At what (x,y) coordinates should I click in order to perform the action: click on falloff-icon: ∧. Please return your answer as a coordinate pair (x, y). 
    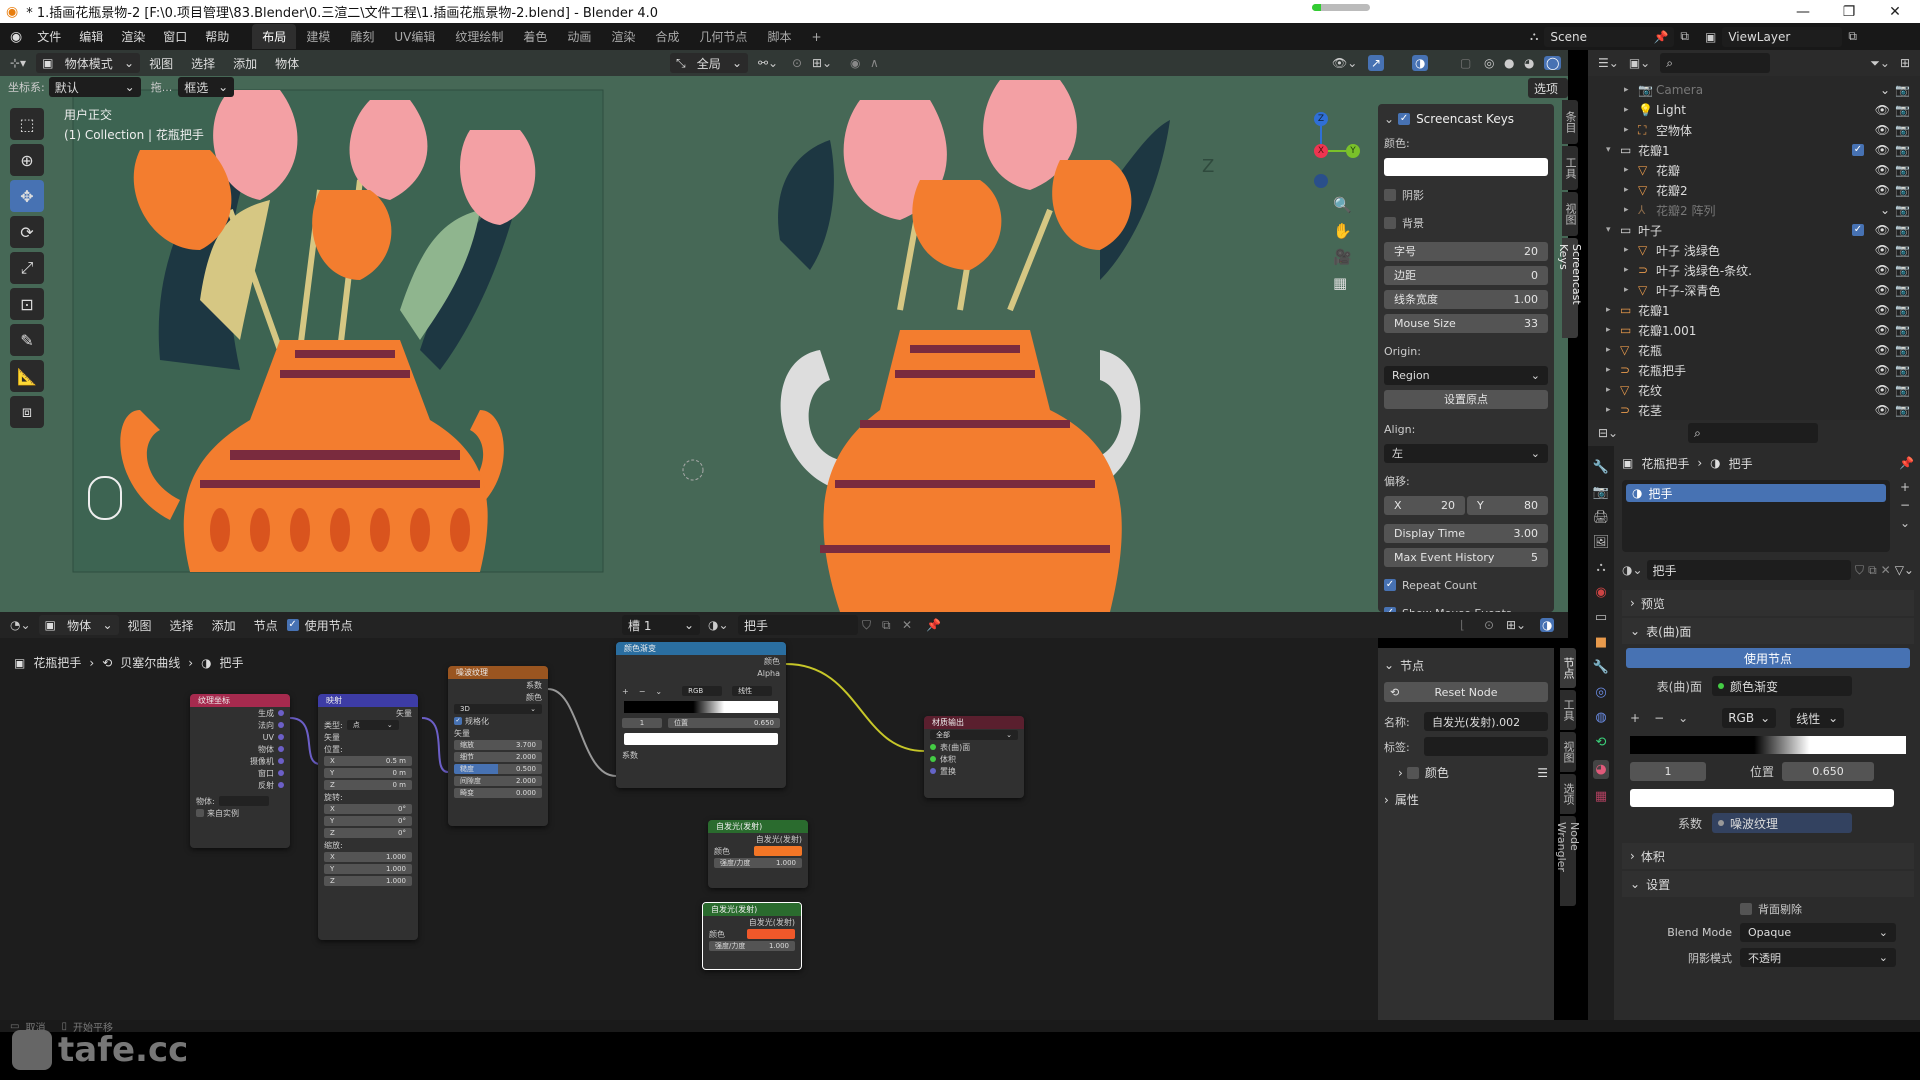
    Looking at the image, I should click on (874, 63).